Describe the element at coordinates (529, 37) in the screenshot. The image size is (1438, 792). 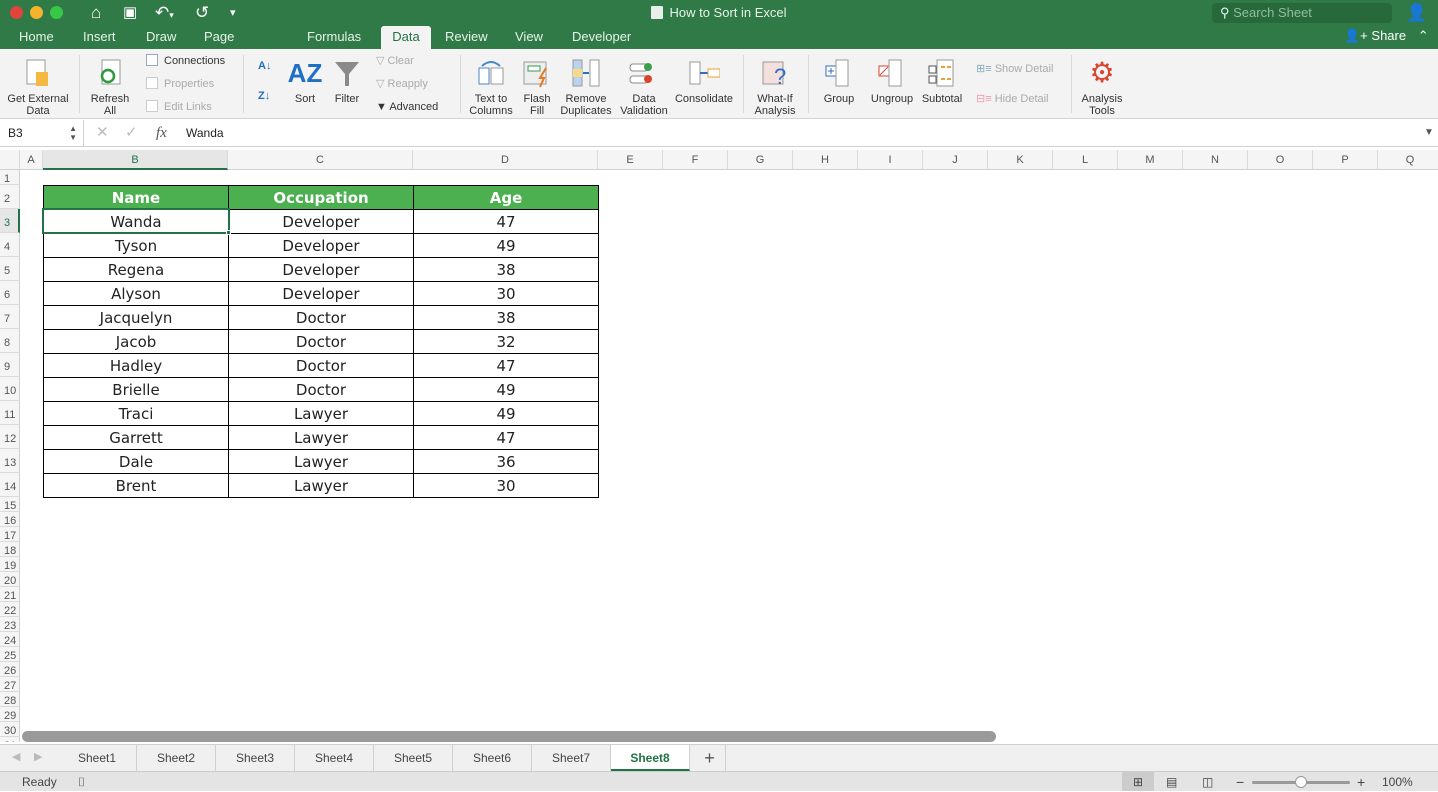
I see `tab-view: View` at that location.